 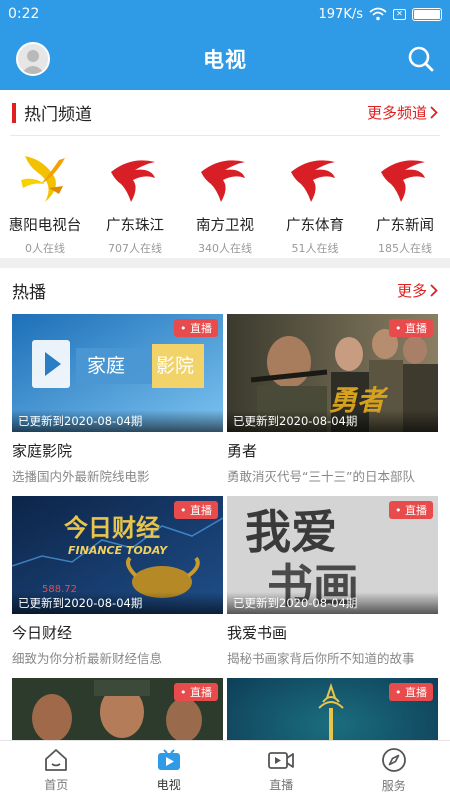 What do you see at coordinates (225, 226) in the screenshot?
I see `channel-name: 南方卫视` at bounding box center [225, 226].